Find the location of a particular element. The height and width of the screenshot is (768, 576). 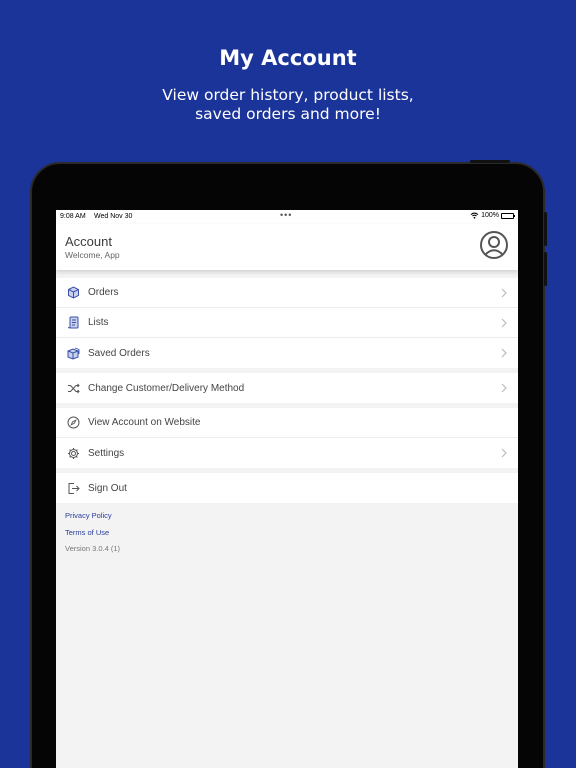

promo-title: My Account is located at coordinates (288, 58).